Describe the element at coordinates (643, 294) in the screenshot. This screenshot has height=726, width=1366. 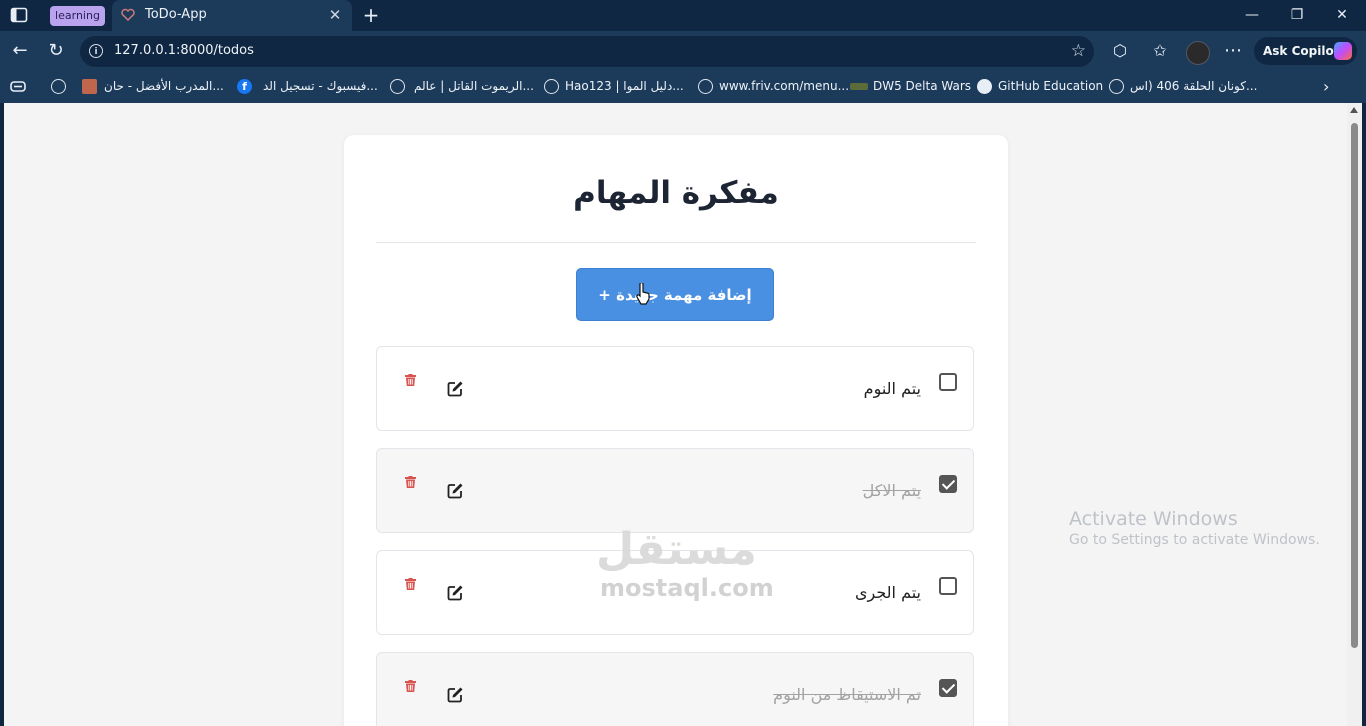
I see `mouse-cursor-icon` at that location.